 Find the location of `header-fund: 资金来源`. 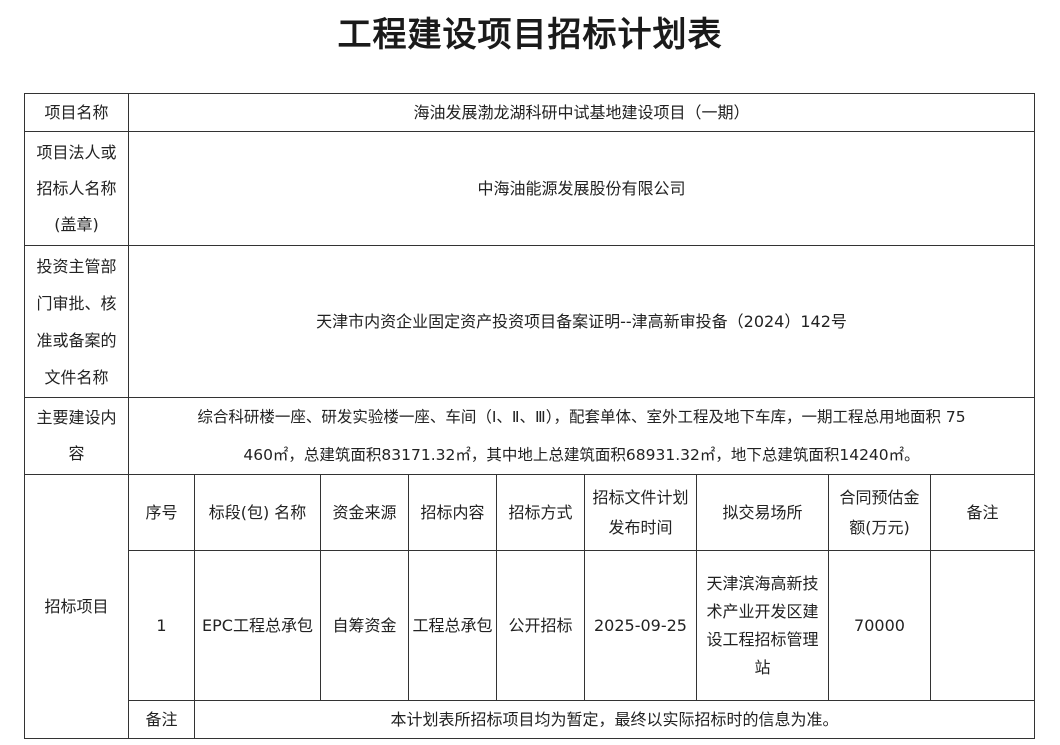

header-fund: 资金来源 is located at coordinates (364, 512).